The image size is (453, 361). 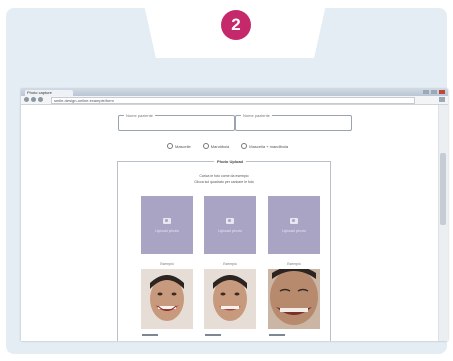 I want to click on browser-toolbar: smile-design-online.example/form, so click(x=234, y=100).